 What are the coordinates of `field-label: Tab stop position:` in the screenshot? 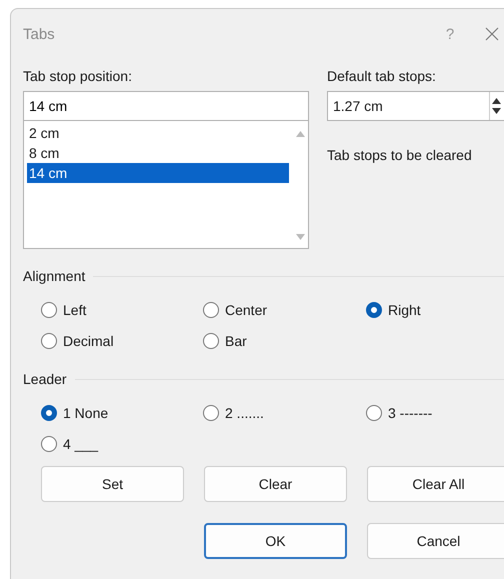 It's located at (78, 76).